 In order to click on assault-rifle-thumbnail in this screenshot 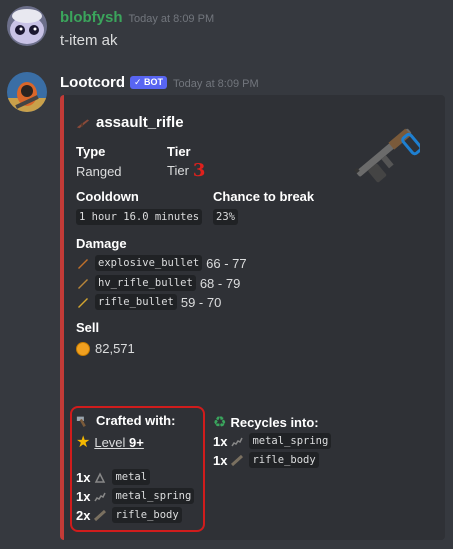, I will do `click(387, 155)`.